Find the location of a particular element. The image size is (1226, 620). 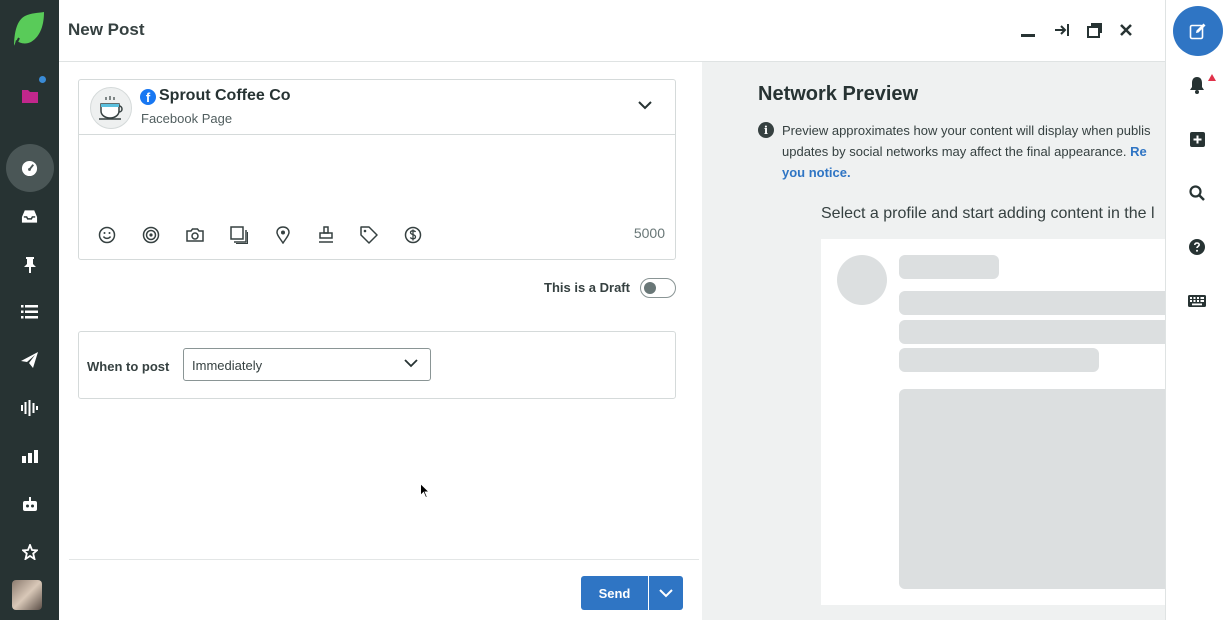

tag-icon is located at coordinates (369, 235).